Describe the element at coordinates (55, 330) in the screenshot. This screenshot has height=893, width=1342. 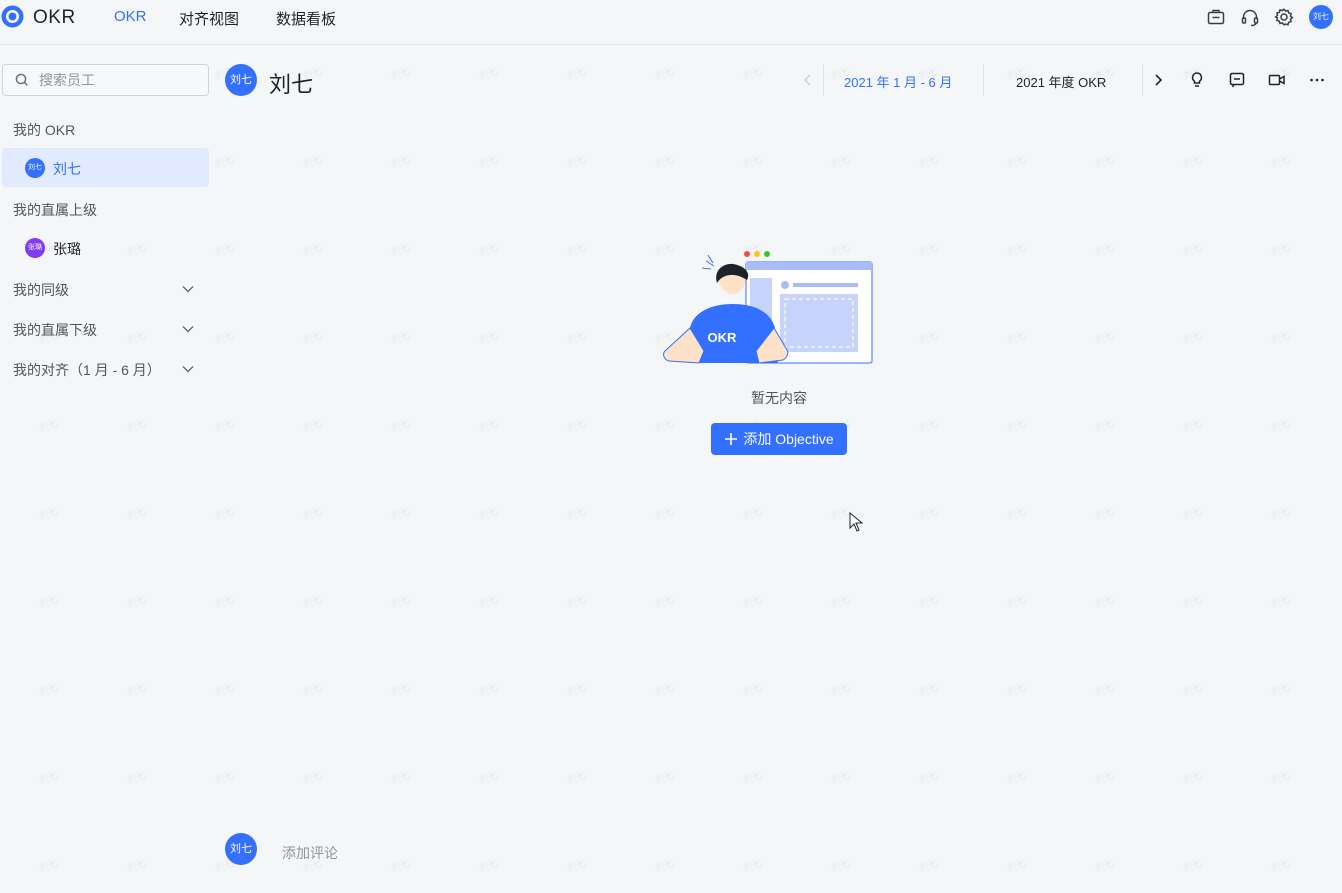
I see `subordinates-label: 我的直属下级` at that location.